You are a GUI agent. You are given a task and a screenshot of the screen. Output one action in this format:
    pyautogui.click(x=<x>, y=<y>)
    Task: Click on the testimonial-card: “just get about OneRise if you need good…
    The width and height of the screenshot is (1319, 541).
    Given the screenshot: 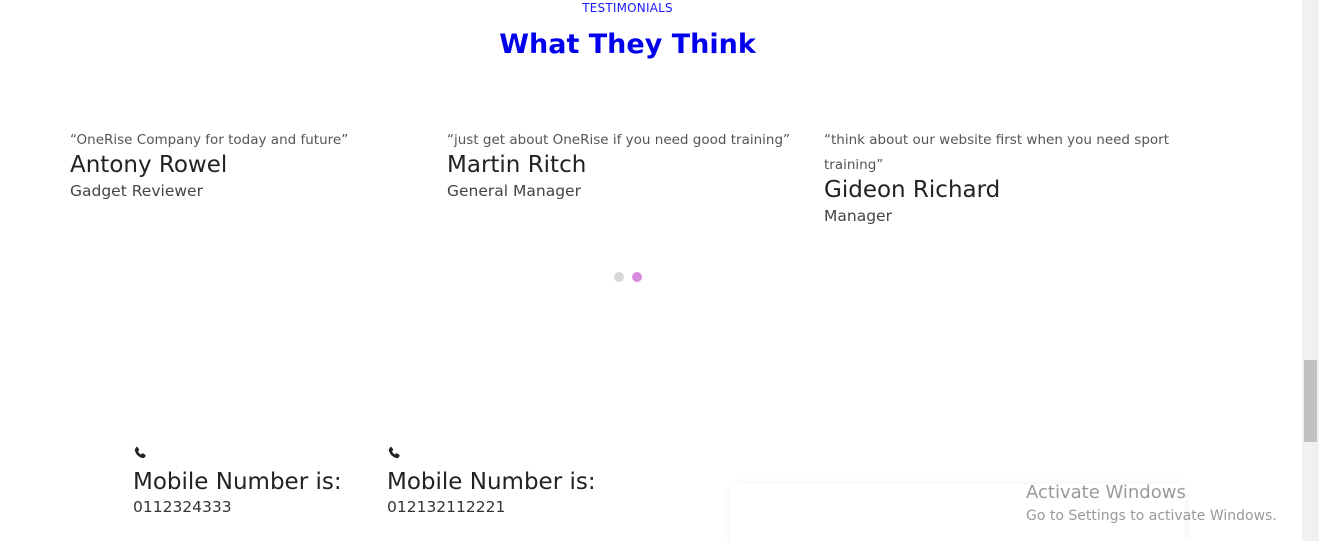 What is the action you would take?
    pyautogui.click(x=622, y=165)
    